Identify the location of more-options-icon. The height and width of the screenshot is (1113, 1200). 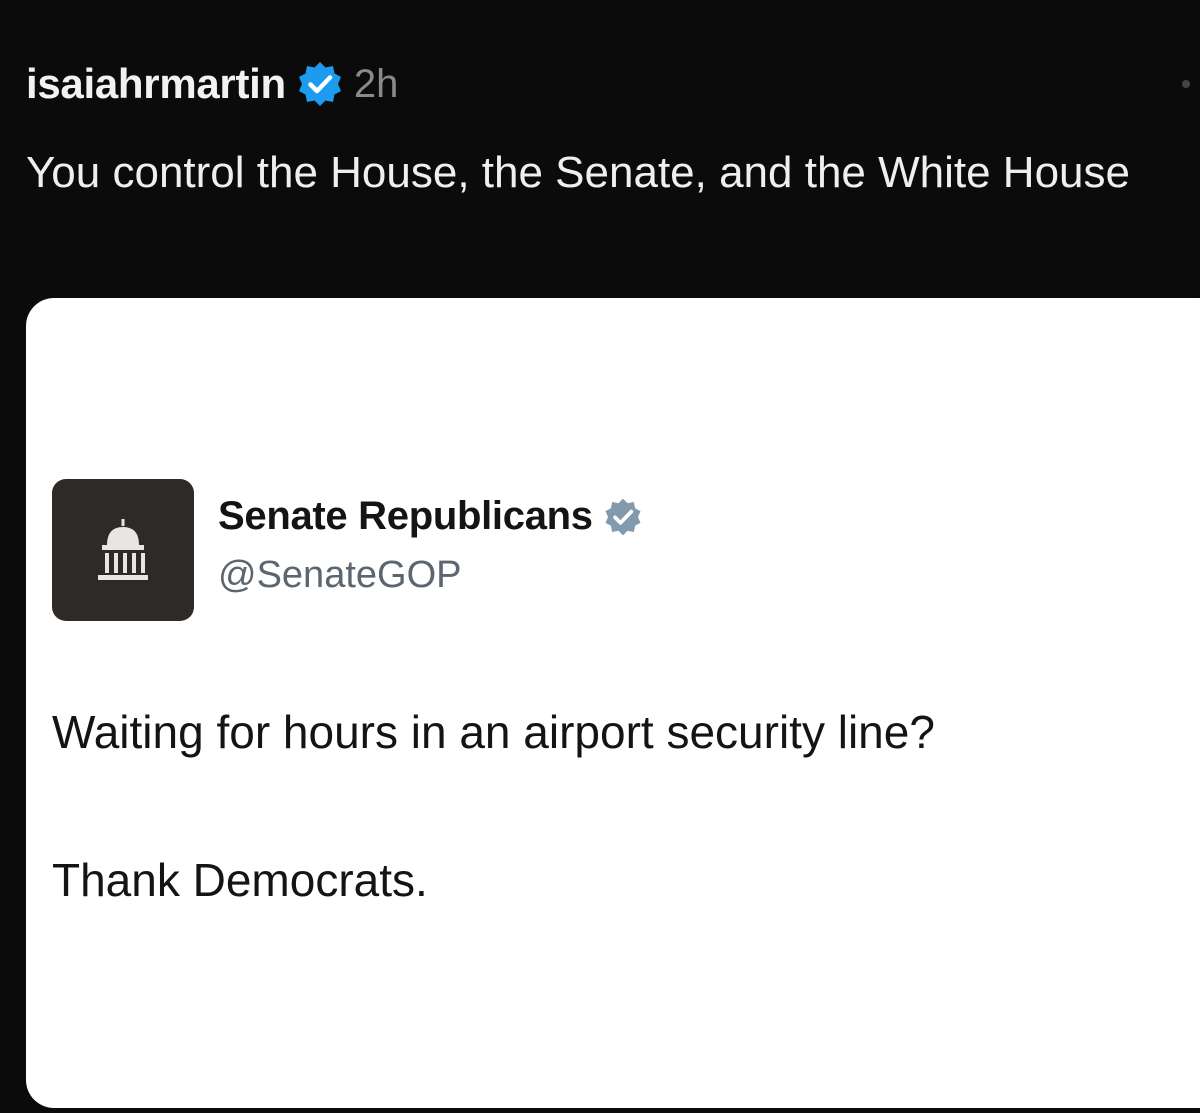
(1186, 84).